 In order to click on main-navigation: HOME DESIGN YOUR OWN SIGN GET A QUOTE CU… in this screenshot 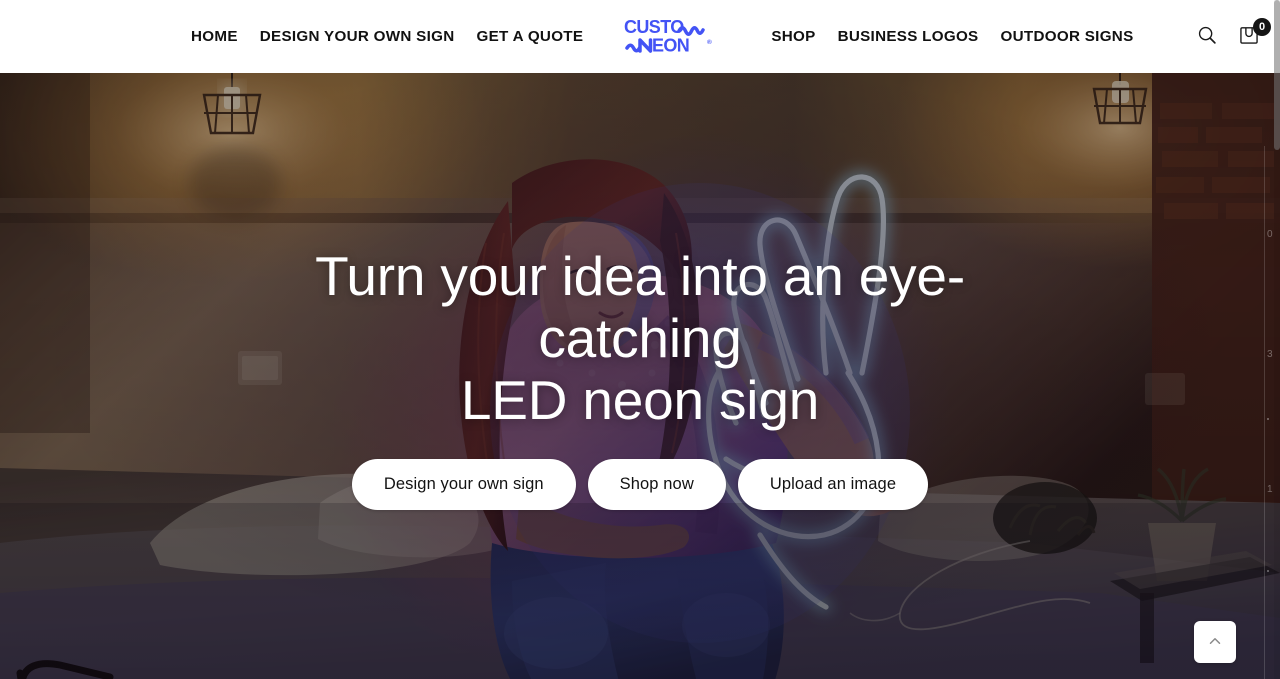, I will do `click(662, 37)`.